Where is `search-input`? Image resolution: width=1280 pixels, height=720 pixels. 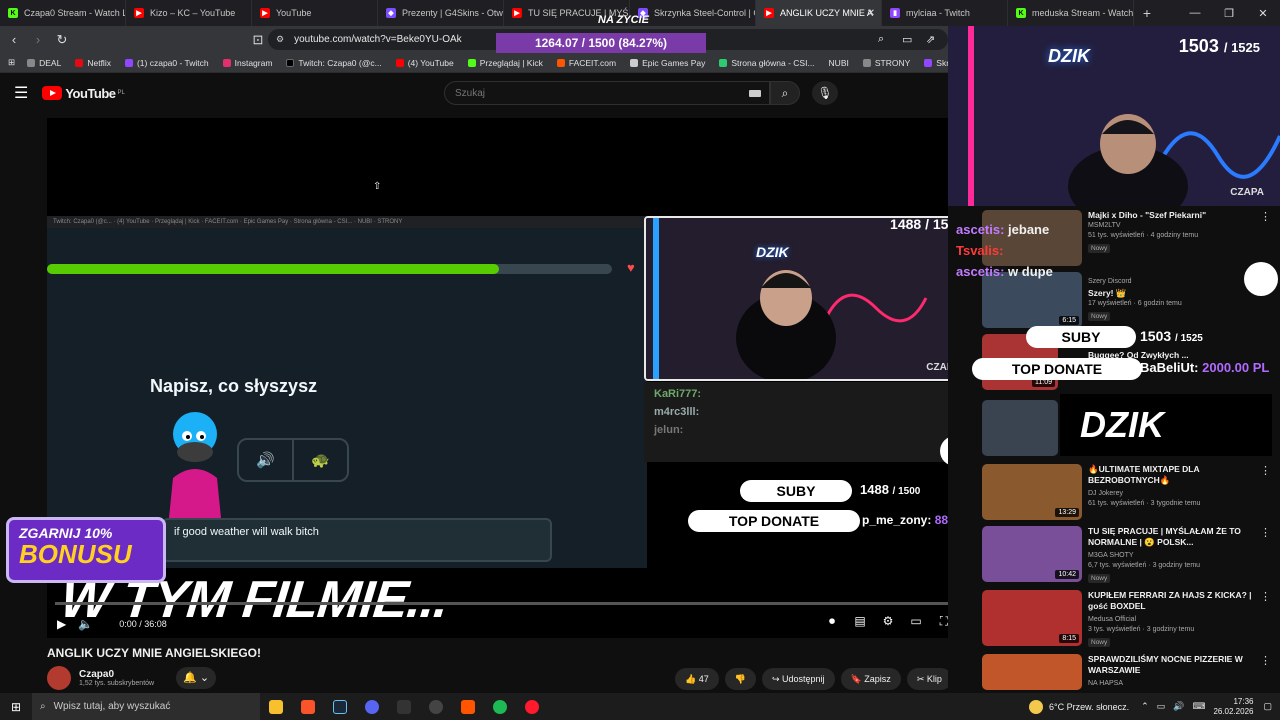
search-input is located at coordinates (595, 93).